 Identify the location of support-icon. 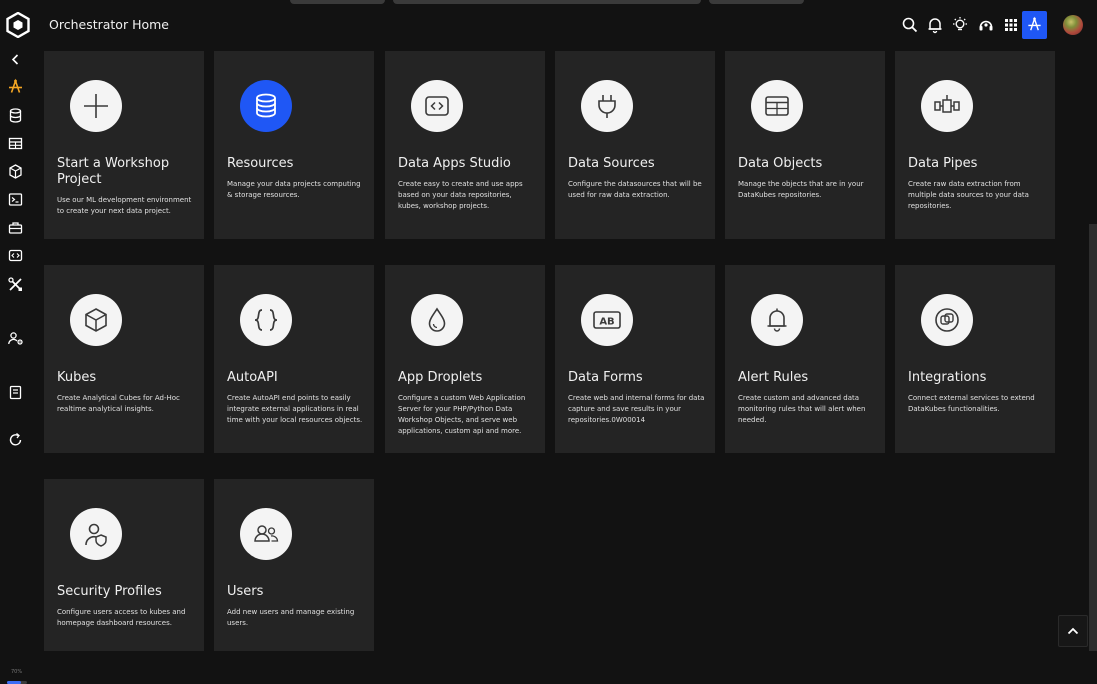
(986, 25).